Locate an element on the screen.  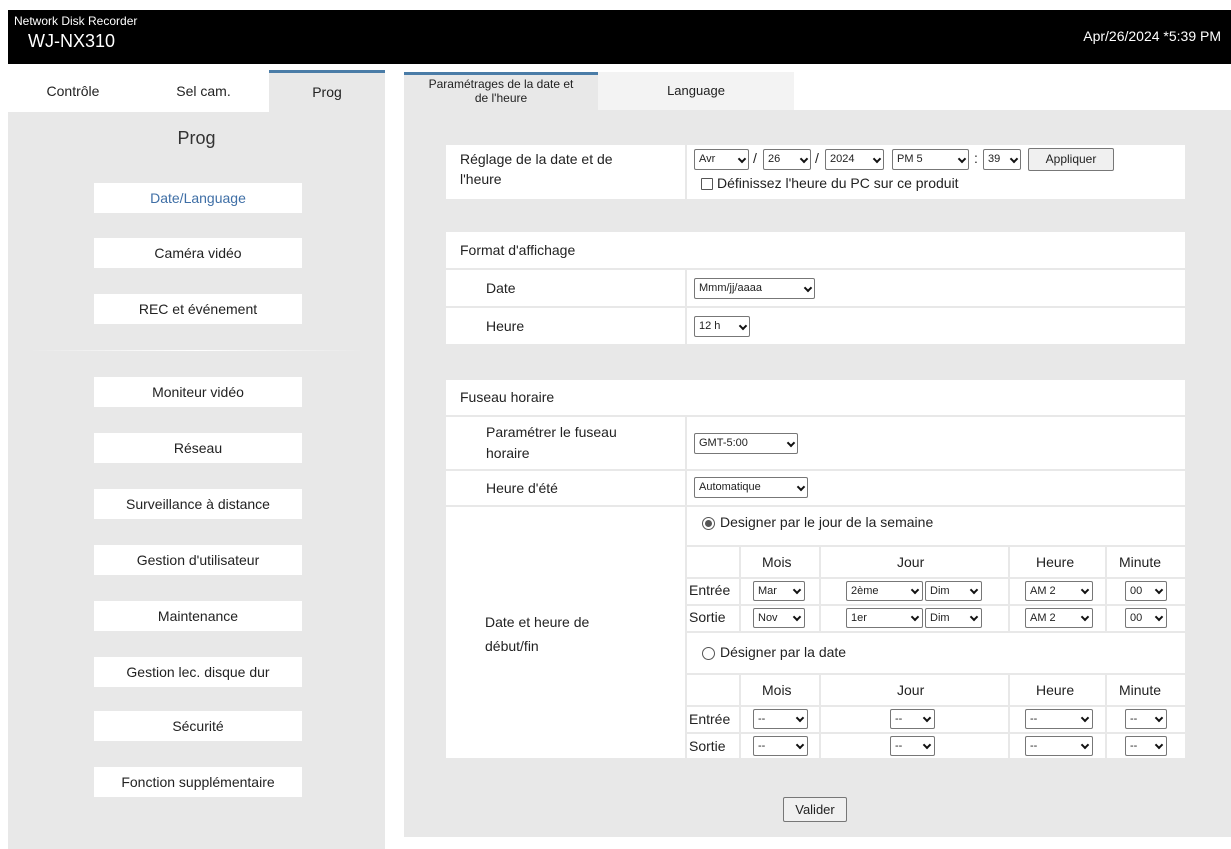
menu-extra-function: Fonction supplémentaire is located at coordinates (198, 782).